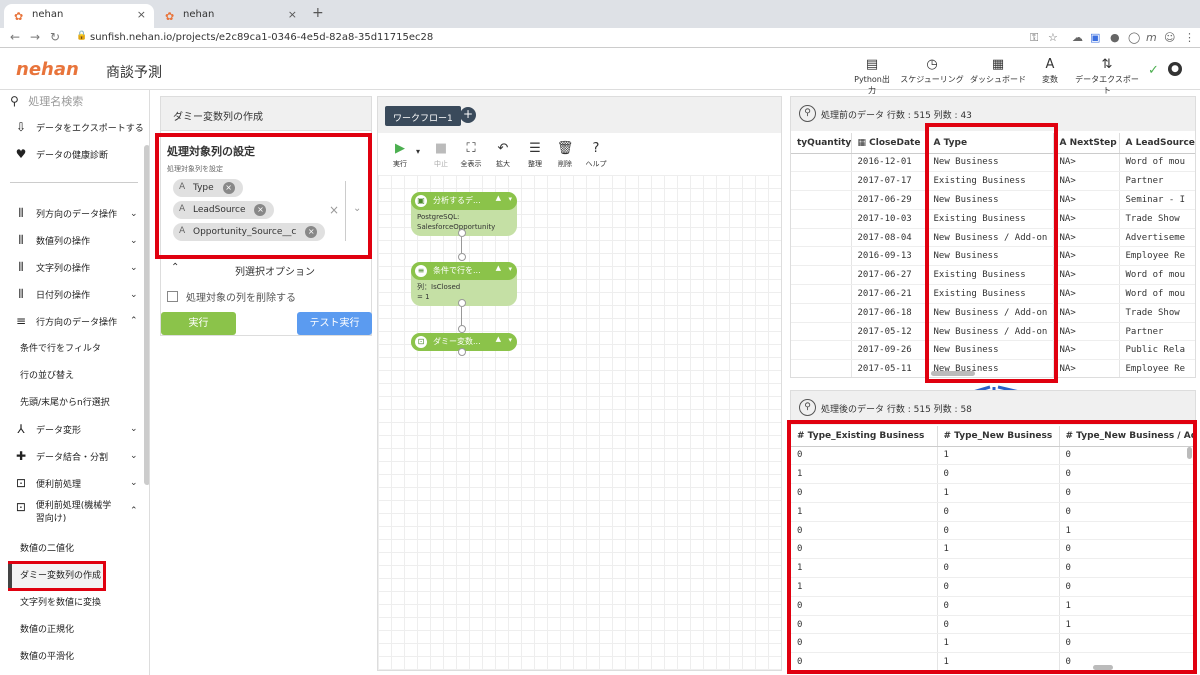  What do you see at coordinates (889, 143) in the screenshot?
I see `column-header: ▦ CloseDate` at bounding box center [889, 143].